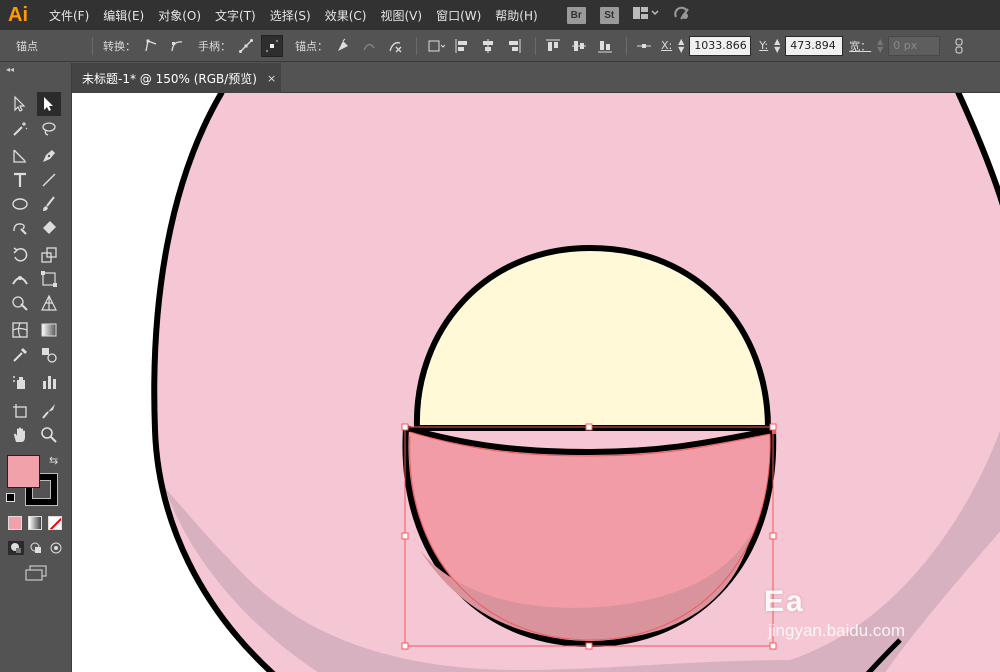  Describe the element at coordinates (644, 46) in the screenshot. I see `reference-point-icon` at that location.